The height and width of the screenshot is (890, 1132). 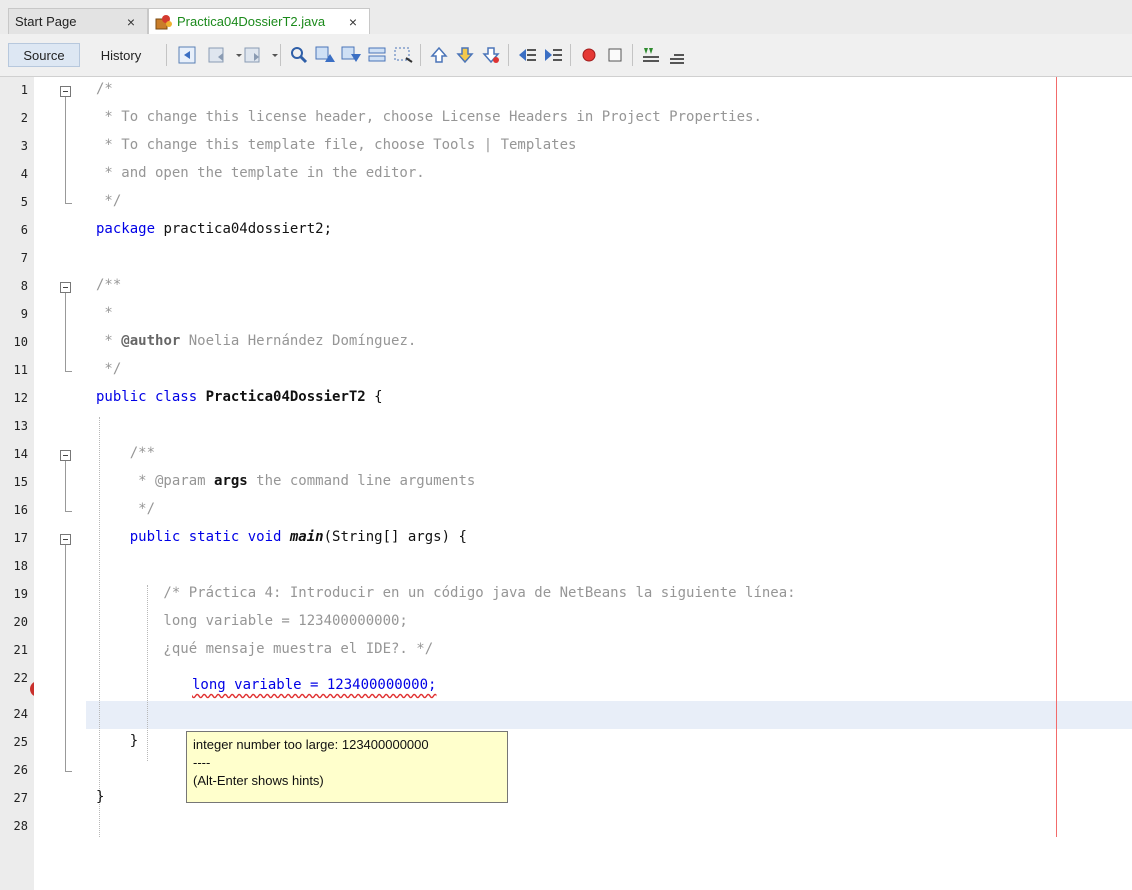 I want to click on shift-up-icon, so click(x=439, y=55).